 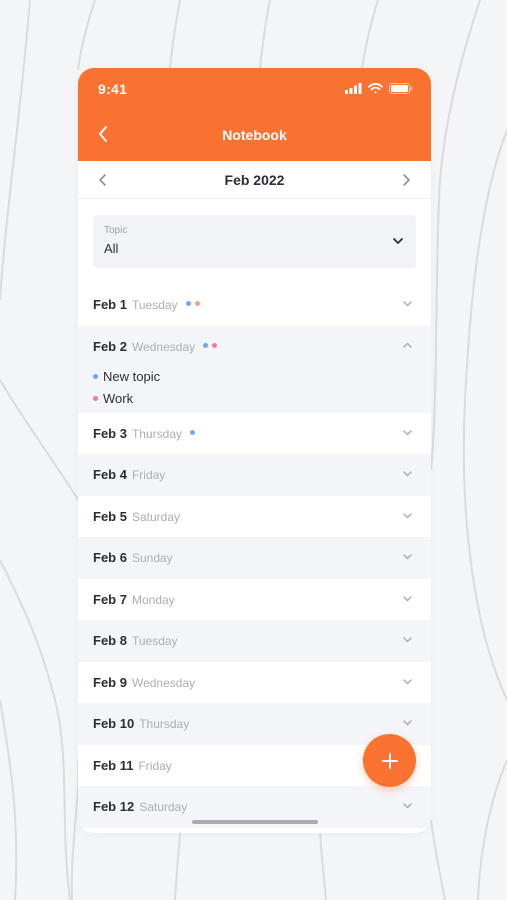 What do you see at coordinates (254, 683) in the screenshot?
I see `day-row: Feb 9 Wednesday` at bounding box center [254, 683].